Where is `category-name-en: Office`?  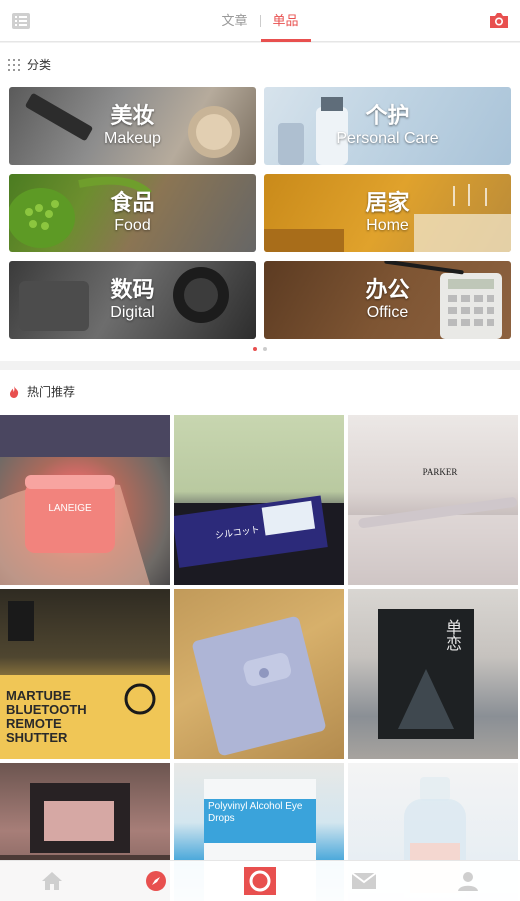 category-name-en: Office is located at coordinates (387, 312).